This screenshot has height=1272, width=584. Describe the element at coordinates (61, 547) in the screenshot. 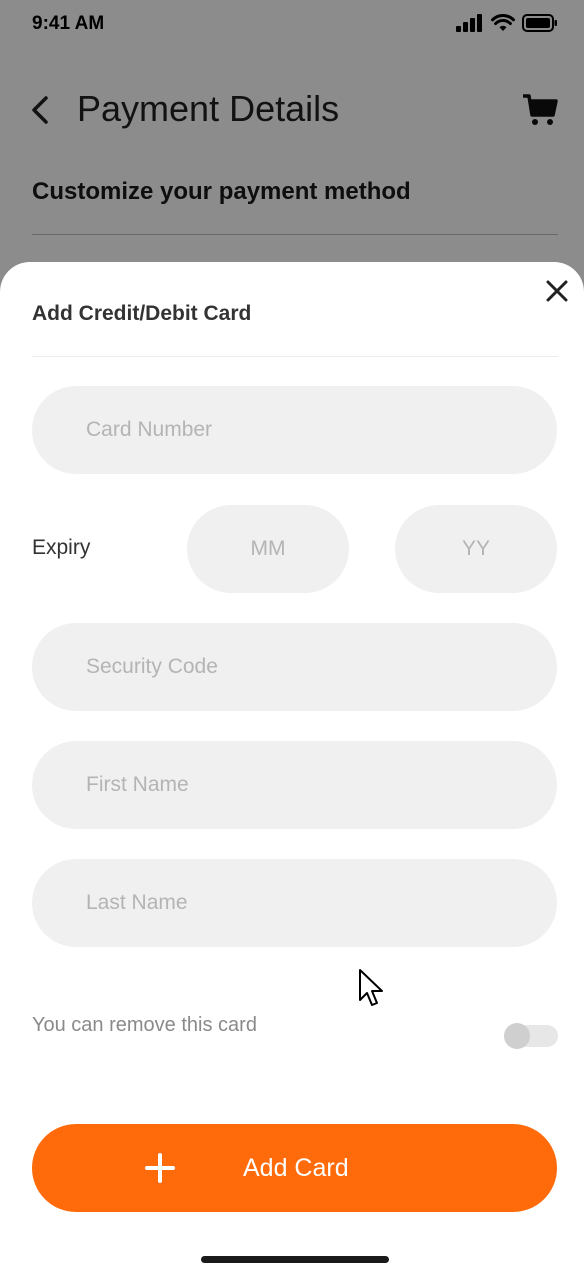

I see `expiry-label: Expiry` at that location.